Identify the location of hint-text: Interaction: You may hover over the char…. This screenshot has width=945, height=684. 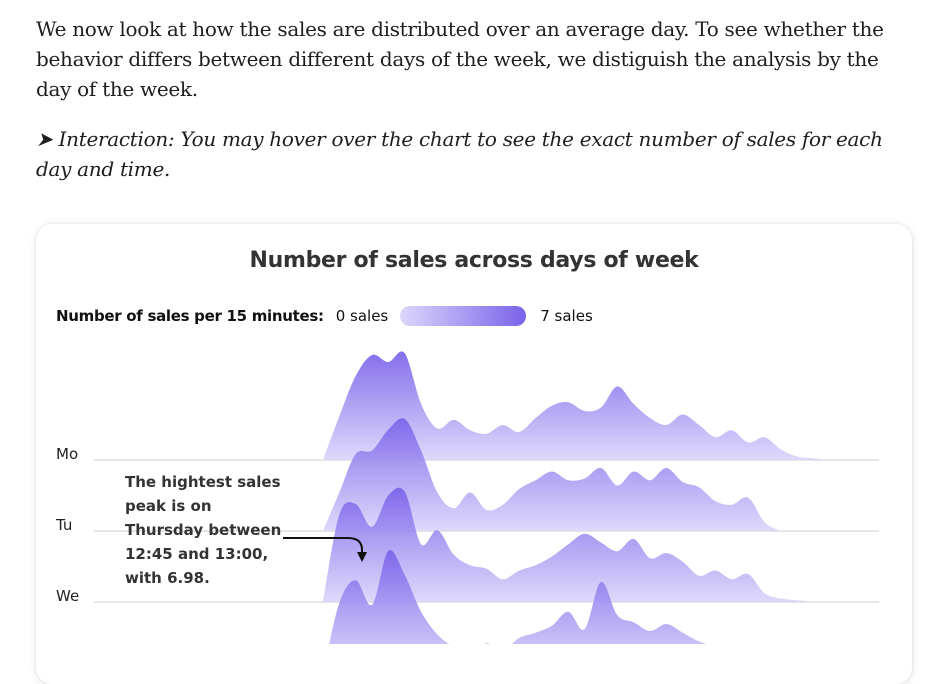
(459, 154).